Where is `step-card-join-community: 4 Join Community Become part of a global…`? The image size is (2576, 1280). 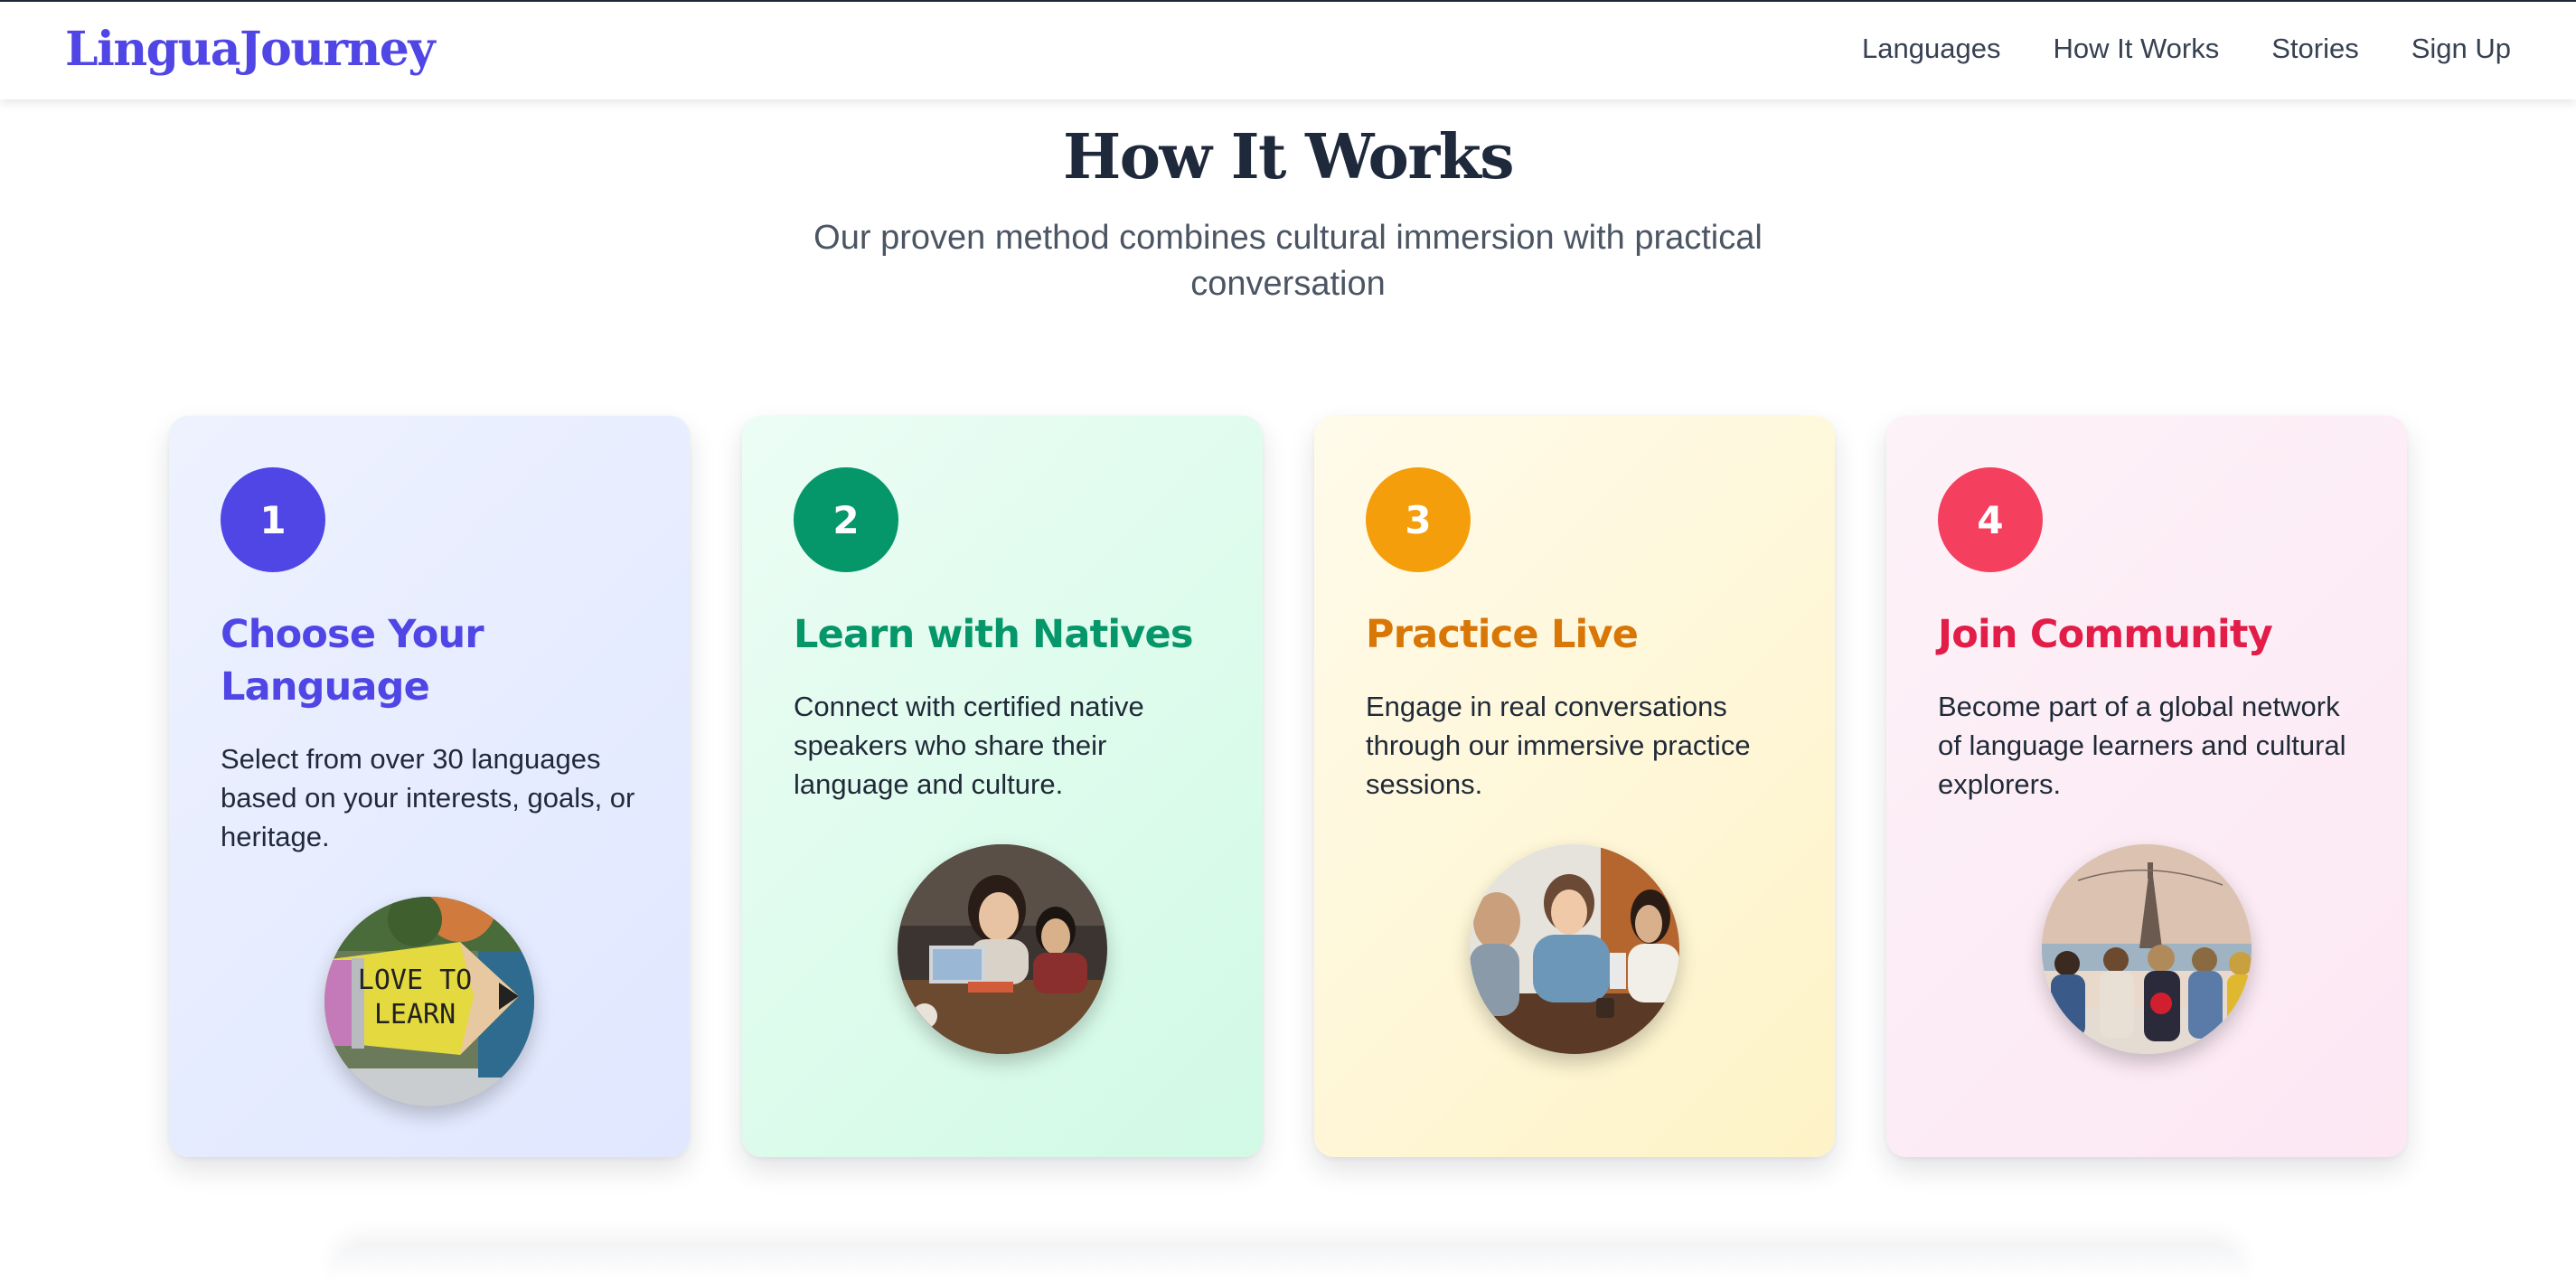 step-card-join-community: 4 Join Community Become part of a global… is located at coordinates (2146, 786).